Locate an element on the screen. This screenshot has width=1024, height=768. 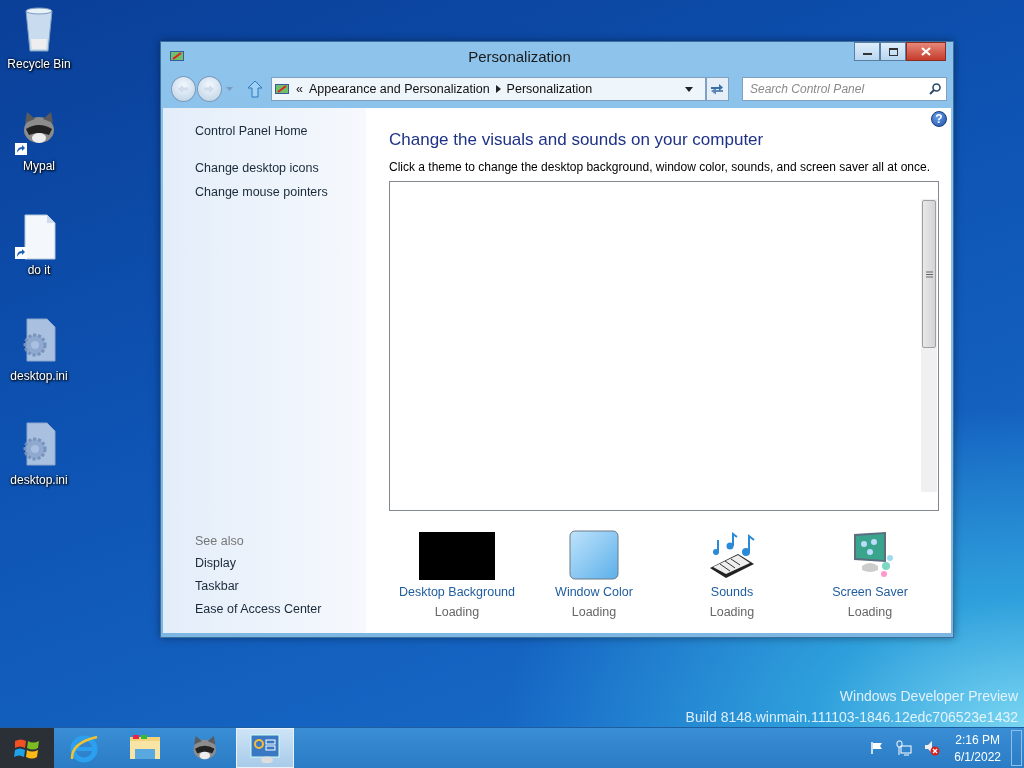
minimize-button is located at coordinates (867, 51).